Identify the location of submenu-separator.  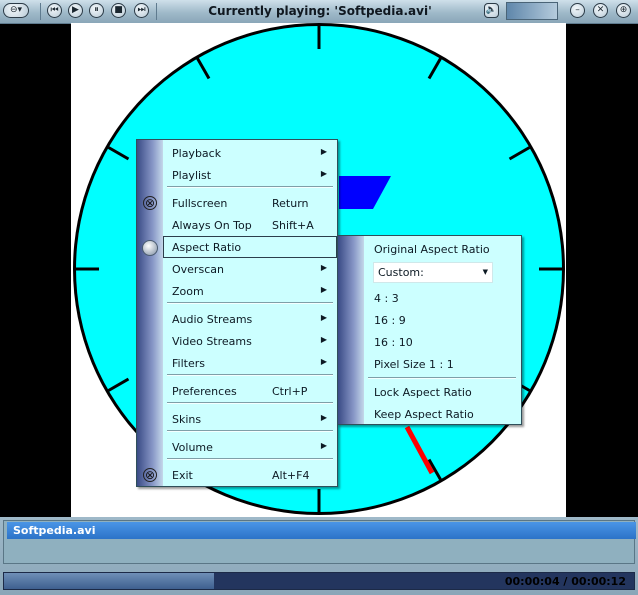
(442, 378).